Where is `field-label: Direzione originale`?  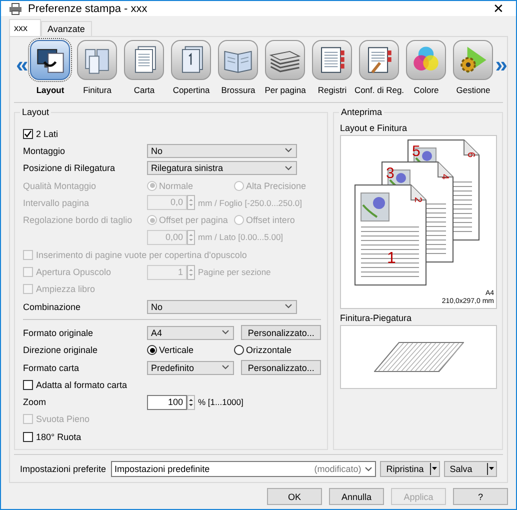
field-label: Direzione originale is located at coordinates (61, 350).